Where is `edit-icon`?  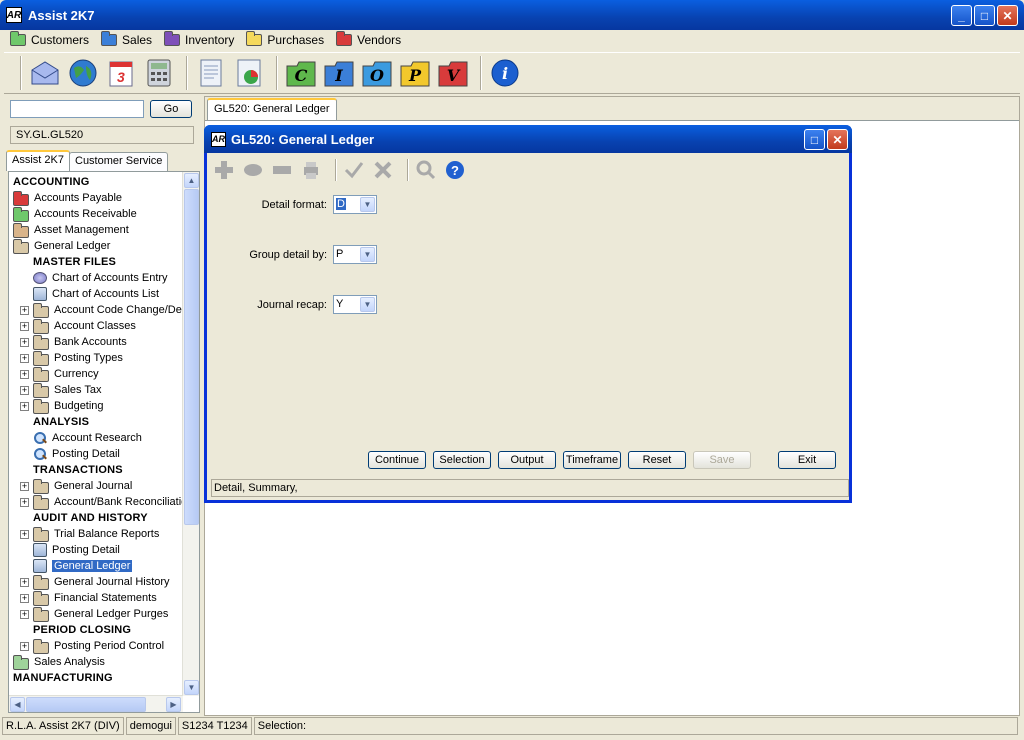 edit-icon is located at coordinates (253, 170).